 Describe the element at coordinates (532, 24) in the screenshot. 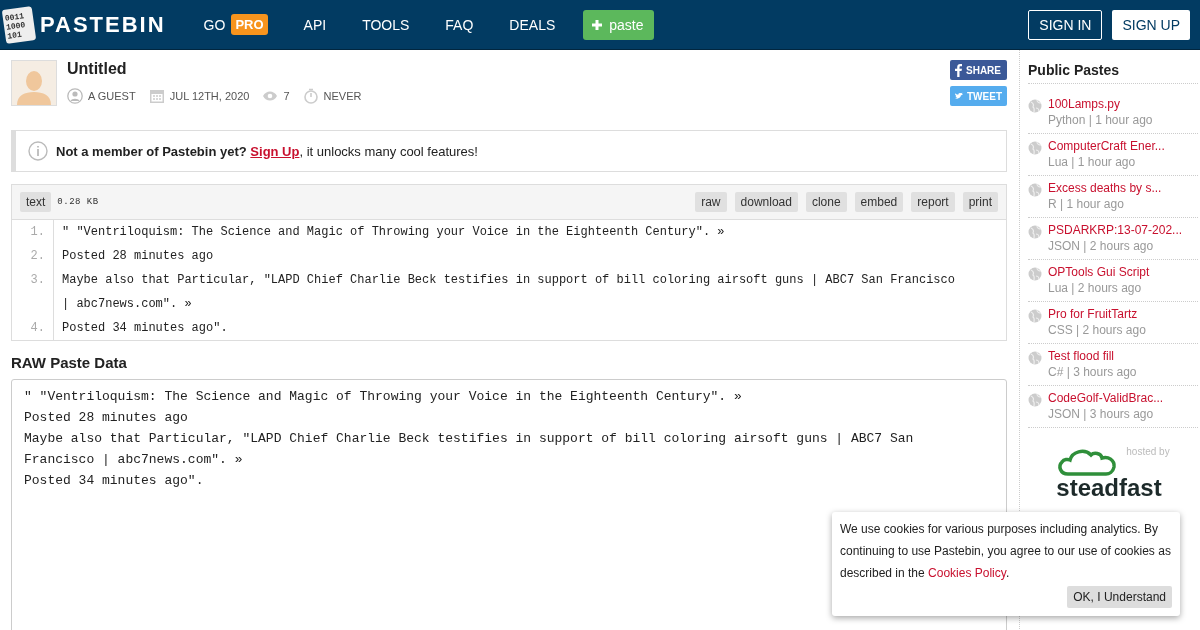

I see `nav-link: DEALS` at that location.